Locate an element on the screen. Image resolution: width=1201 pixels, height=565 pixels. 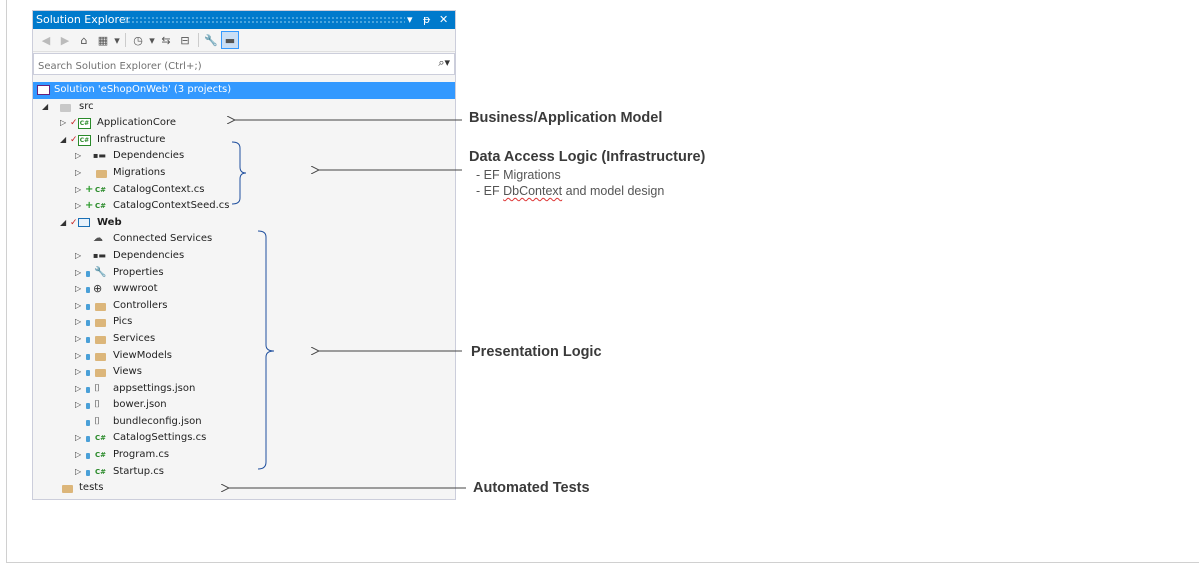
annotation-data-access: Data Access Logic (Infrastructure) is located at coordinates (587, 157).